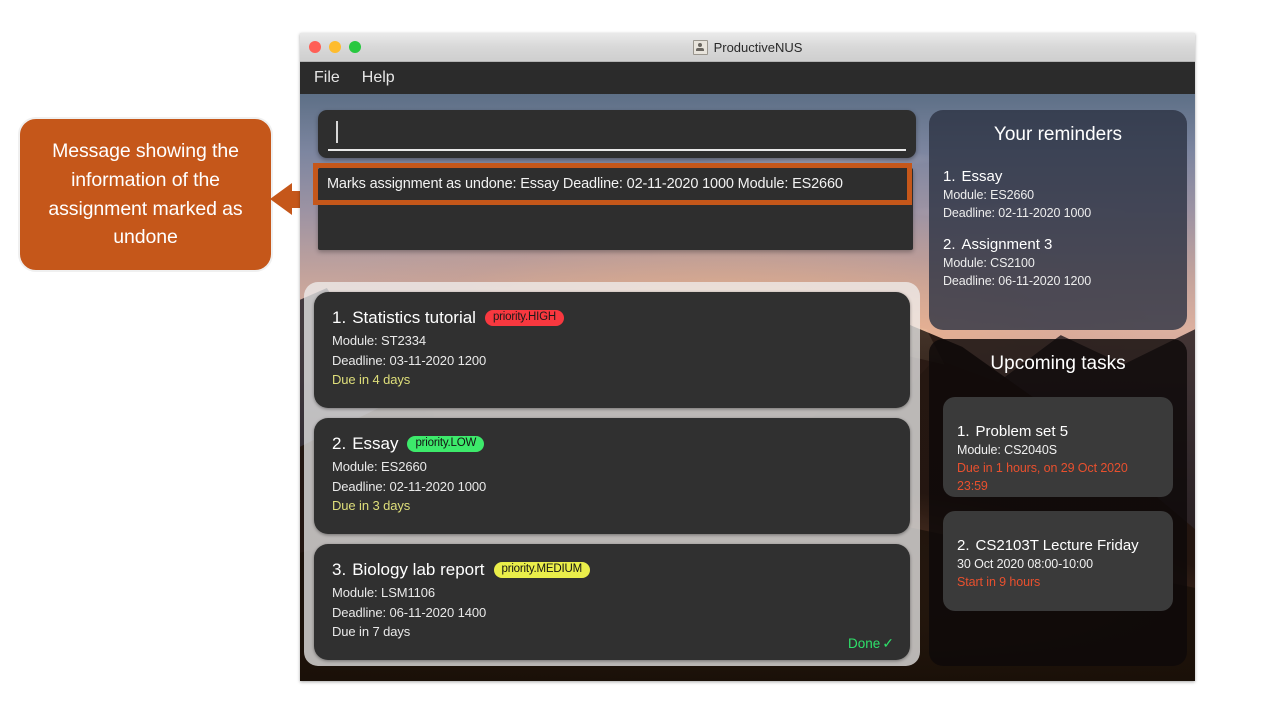 This screenshot has height=720, width=1280. I want to click on command-input, so click(617, 134).